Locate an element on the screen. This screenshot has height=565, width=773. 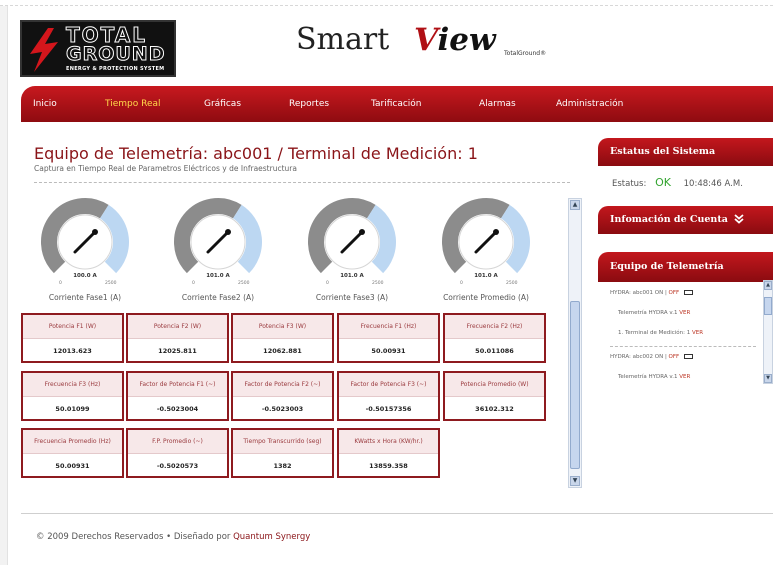
nav-item-alarmas: Alarmas is located at coordinates (497, 104).